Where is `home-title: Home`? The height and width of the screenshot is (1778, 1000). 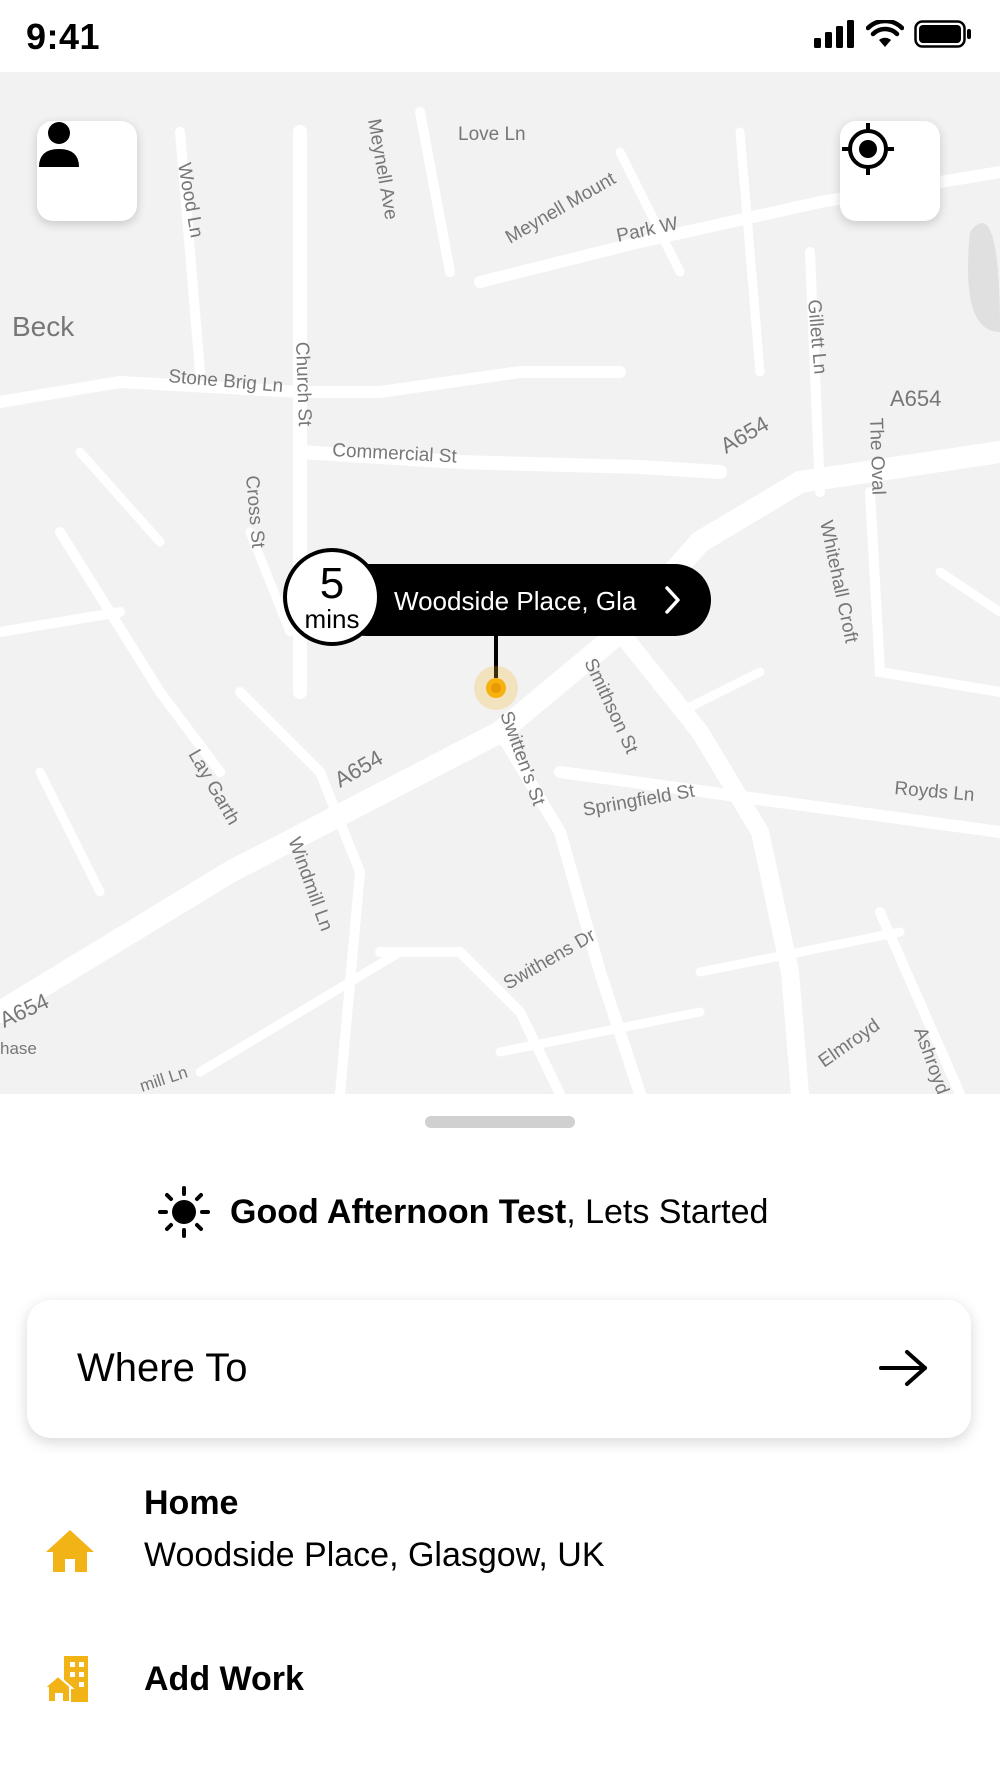 home-title: Home is located at coordinates (191, 1503).